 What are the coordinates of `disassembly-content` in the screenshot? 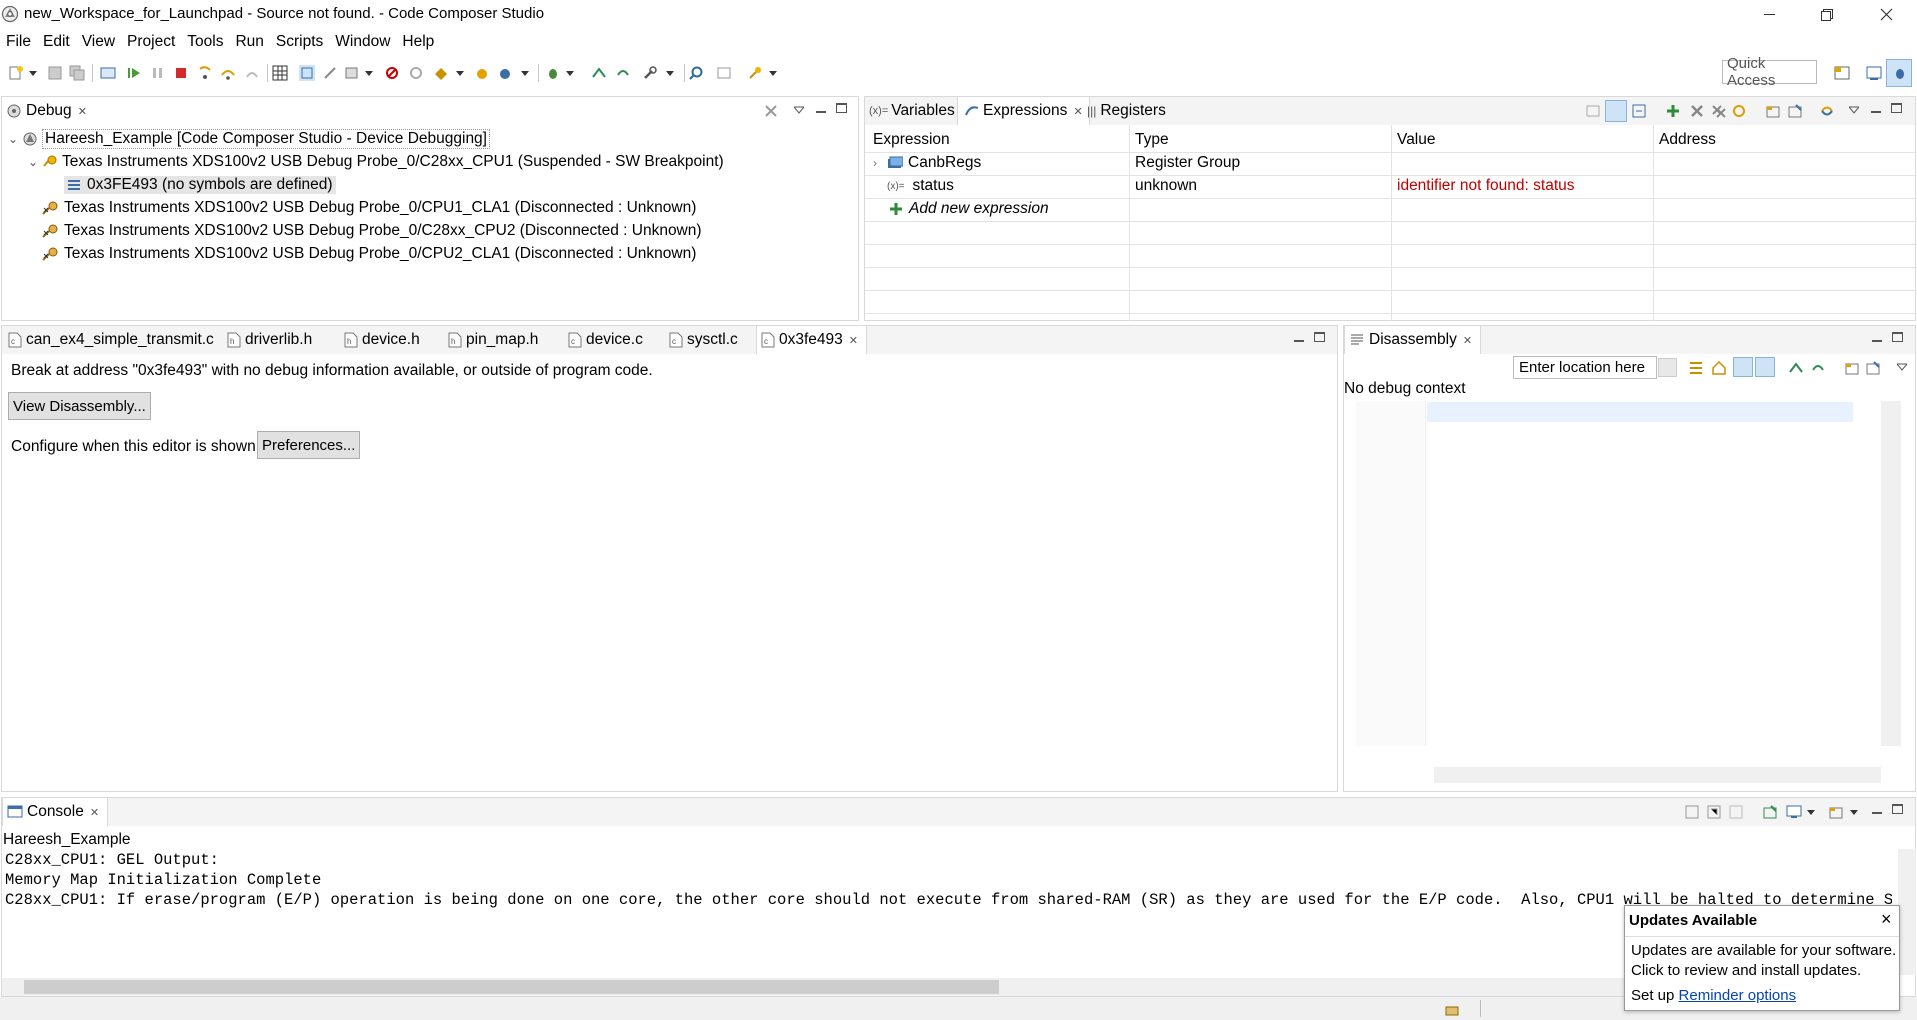 It's located at (1604, 573).